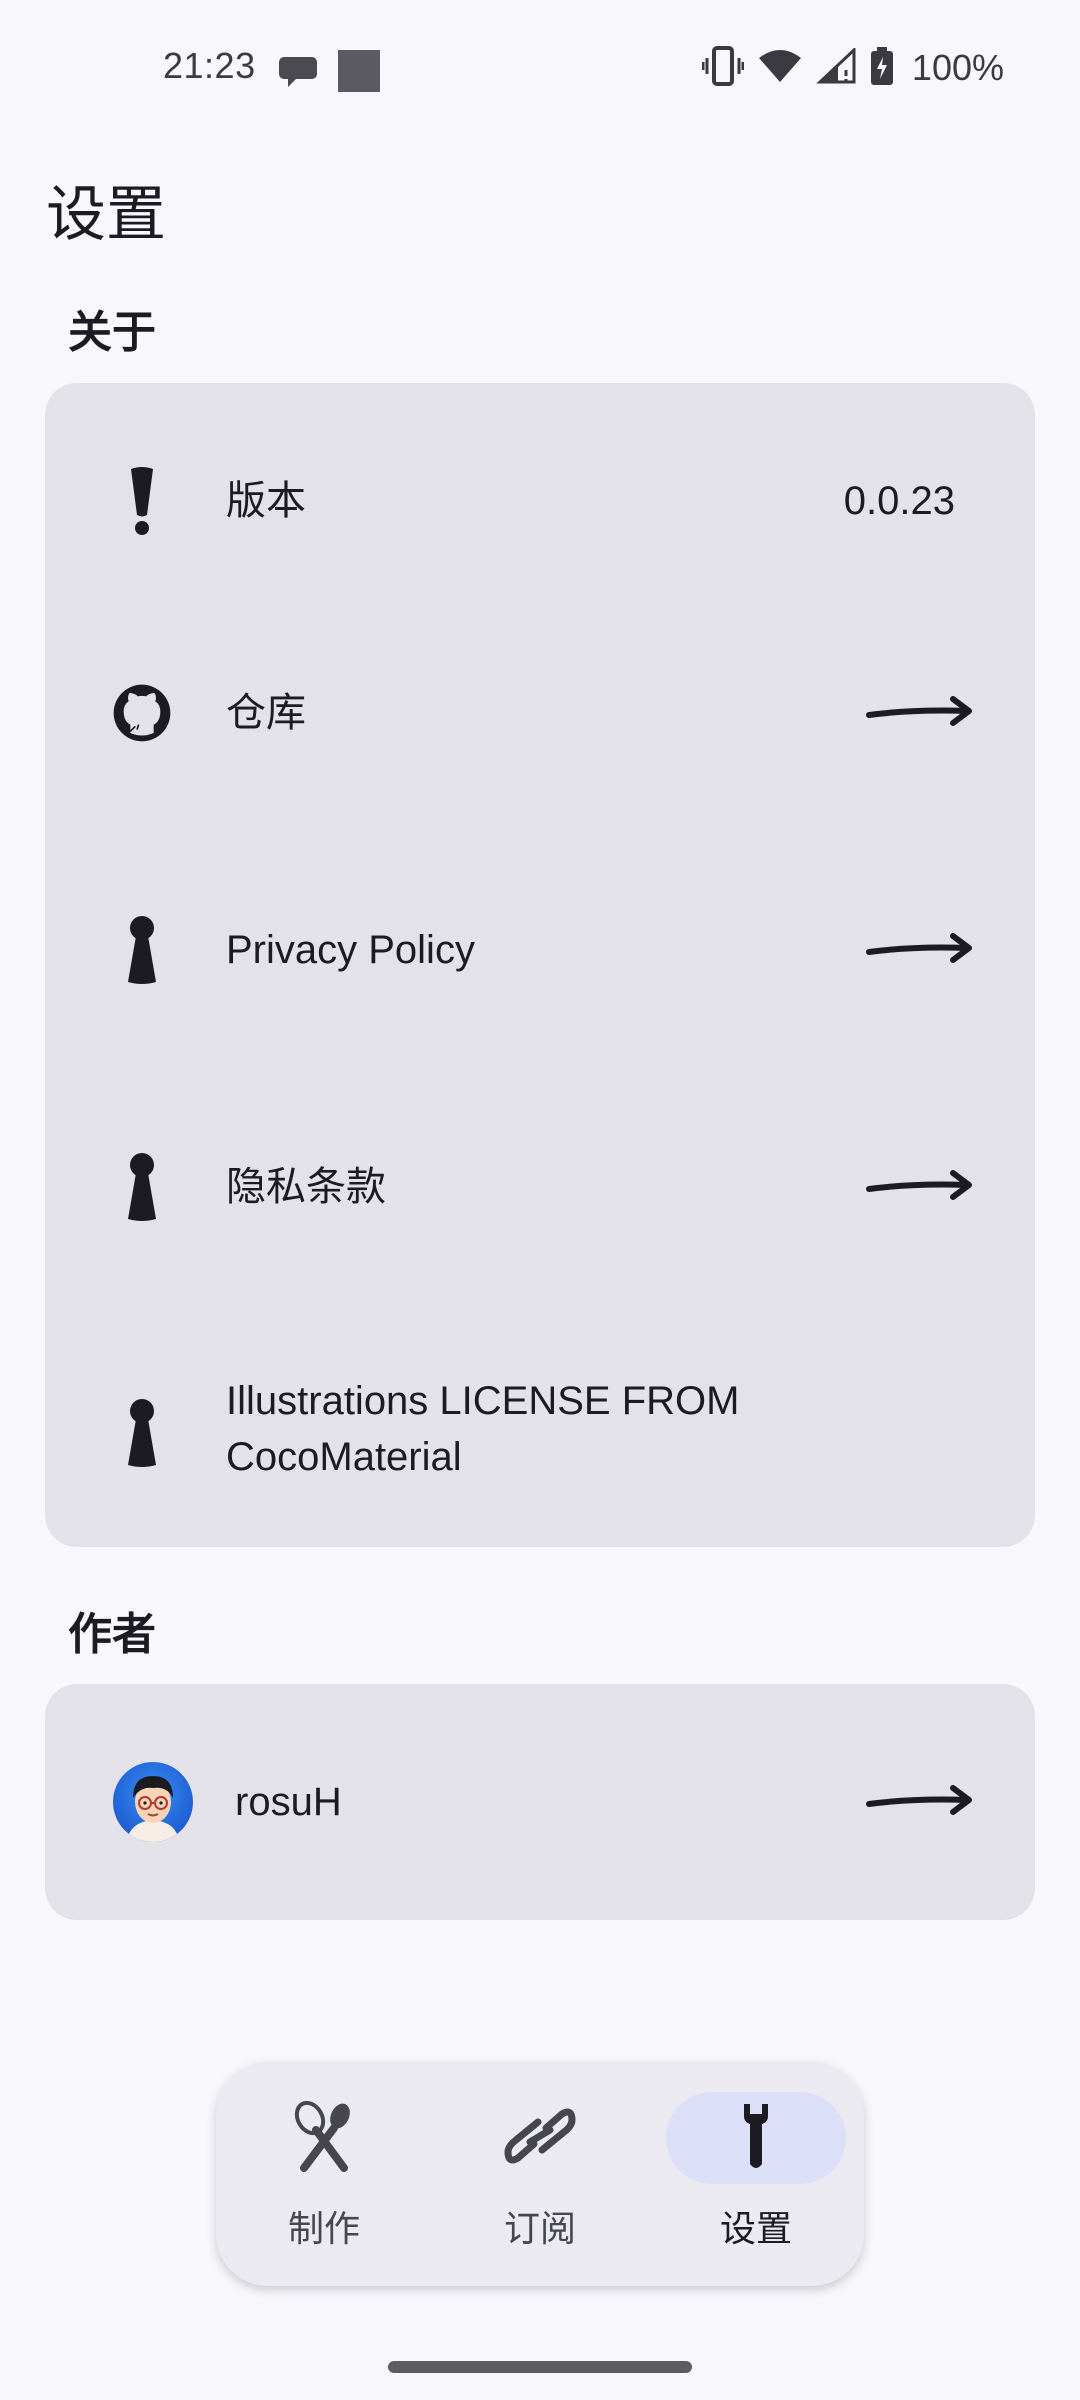 This screenshot has height=2400, width=1080. I want to click on nav-item-subscribe: 订阅, so click(540, 2177).